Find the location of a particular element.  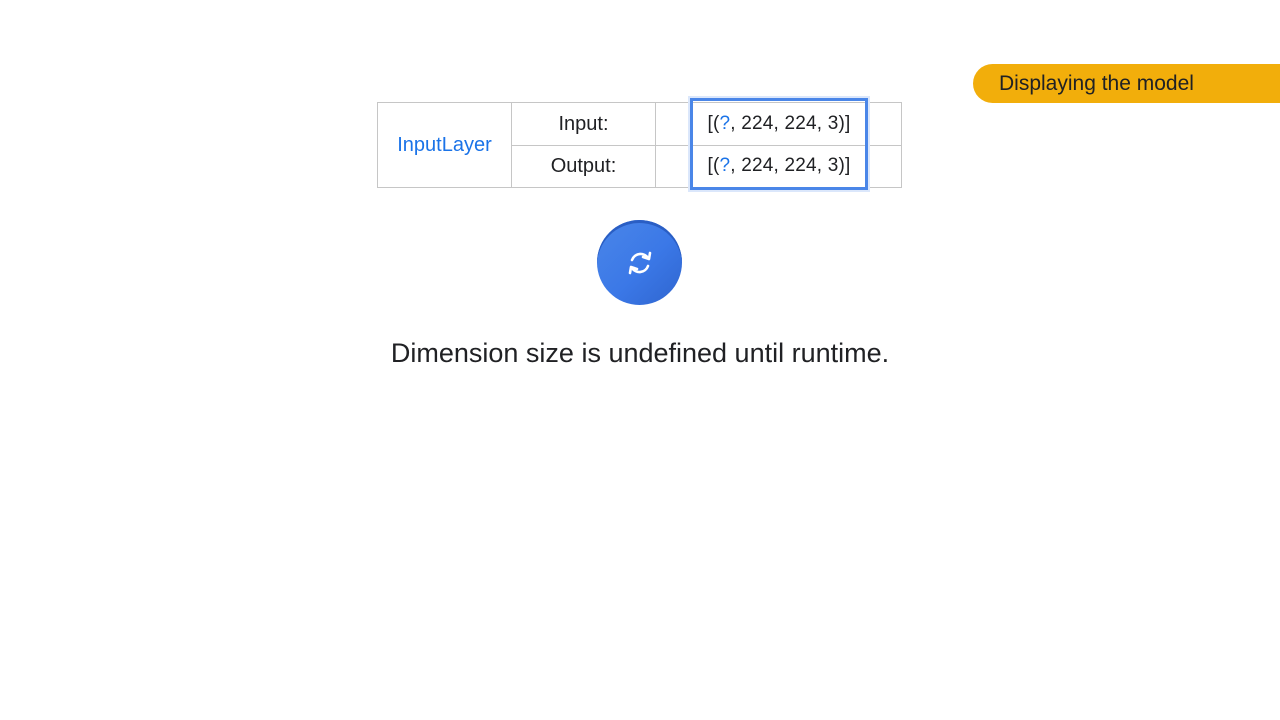

refresh-button is located at coordinates (639, 262).